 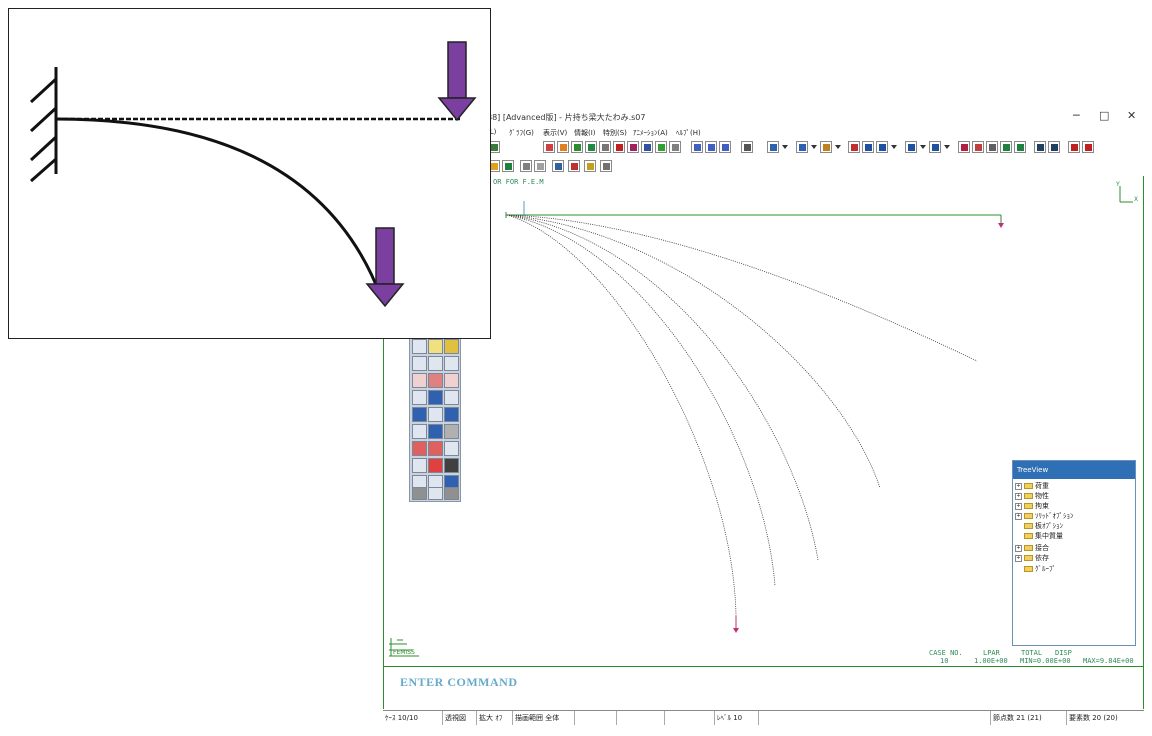 I want to click on menu-info: 情報(I), so click(x=585, y=133).